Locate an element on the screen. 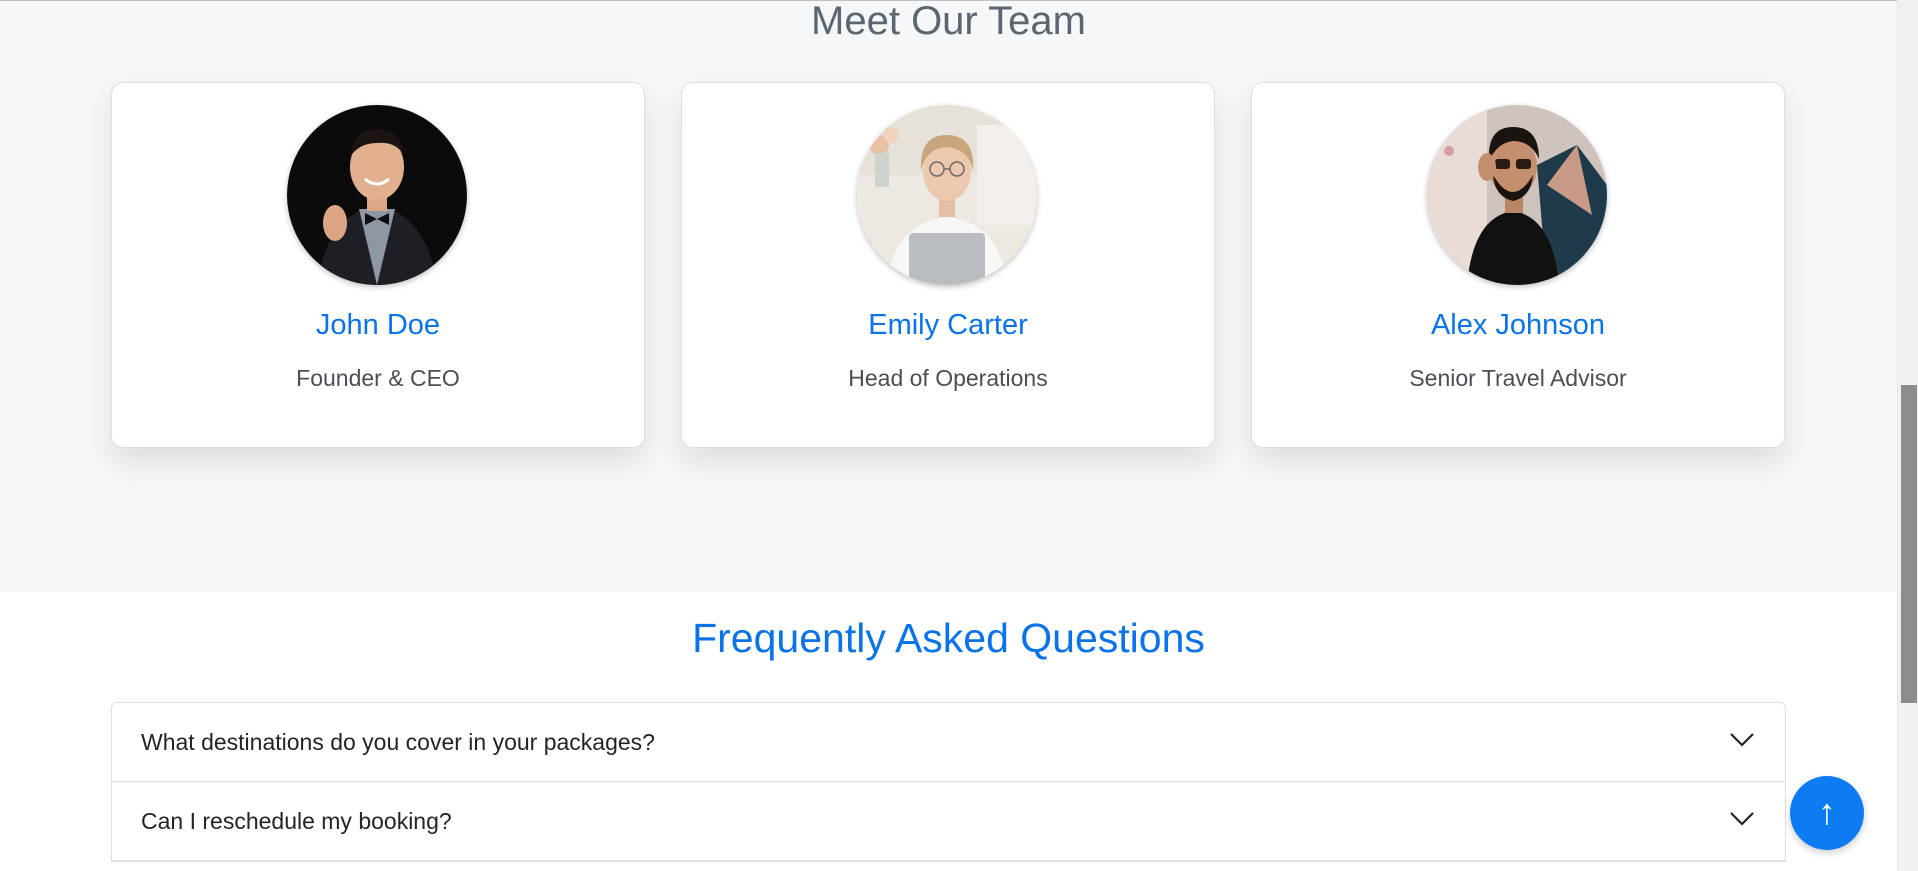 The height and width of the screenshot is (871, 1918). team-card-john-doe: John Doe Founder & CEO is located at coordinates (378, 265).